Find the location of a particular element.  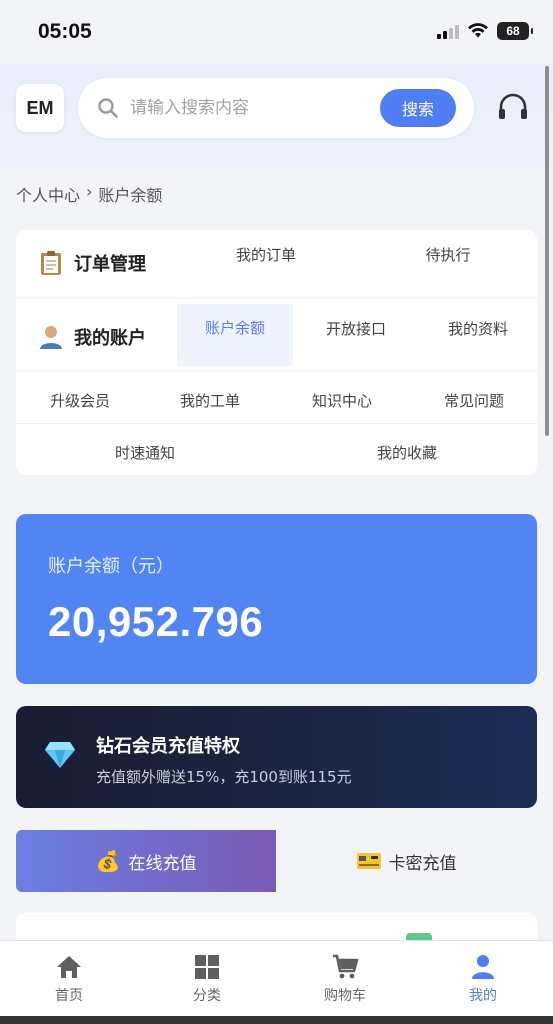

tab-online-recharge: 💰 在线充值 is located at coordinates (146, 861).